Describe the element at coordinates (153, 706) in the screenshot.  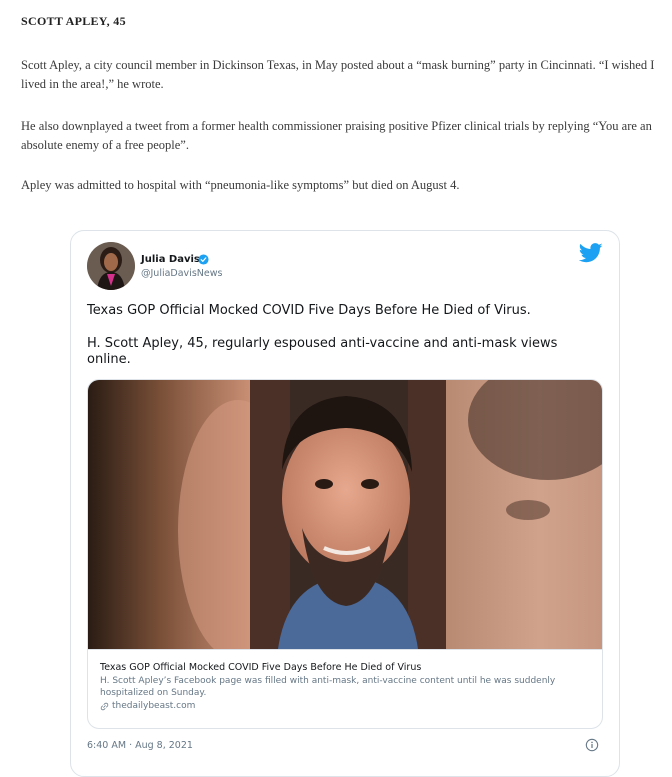
I see `card-domain-label: thedailybeast.com` at that location.